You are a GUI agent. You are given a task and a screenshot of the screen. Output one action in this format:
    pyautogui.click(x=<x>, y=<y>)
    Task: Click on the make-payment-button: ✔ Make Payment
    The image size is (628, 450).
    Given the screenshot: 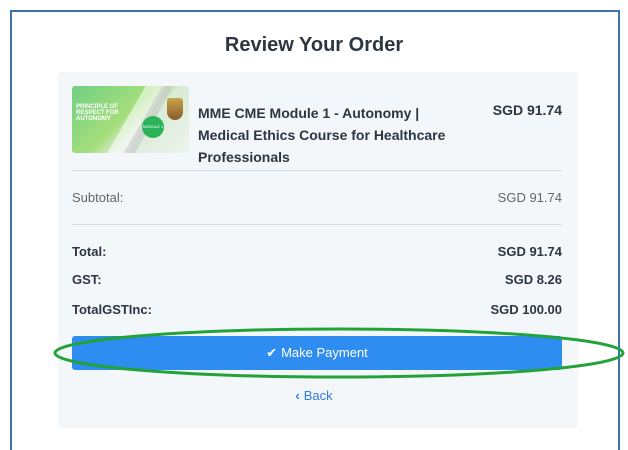 What is the action you would take?
    pyautogui.click(x=317, y=353)
    